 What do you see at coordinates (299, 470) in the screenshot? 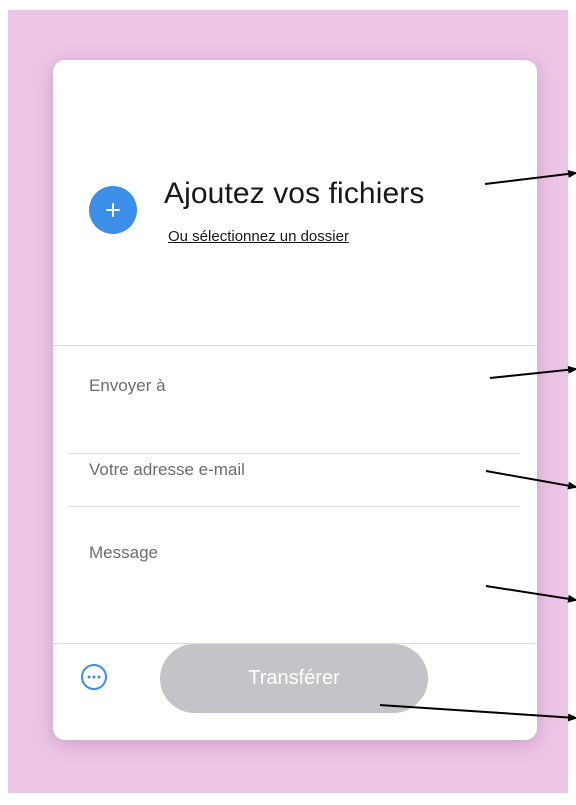
I see `sender-email-input` at bounding box center [299, 470].